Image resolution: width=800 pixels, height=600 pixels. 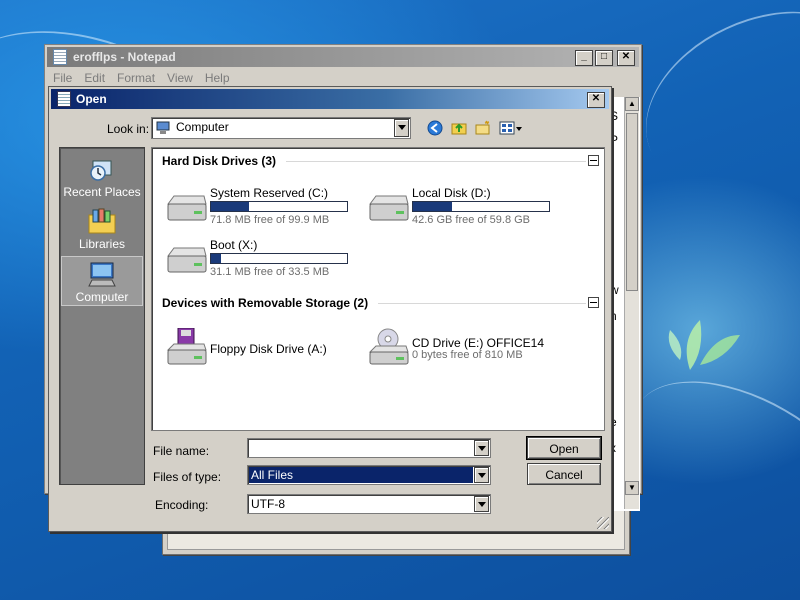 I want to click on drive-name: Boot (X:), so click(x=234, y=245).